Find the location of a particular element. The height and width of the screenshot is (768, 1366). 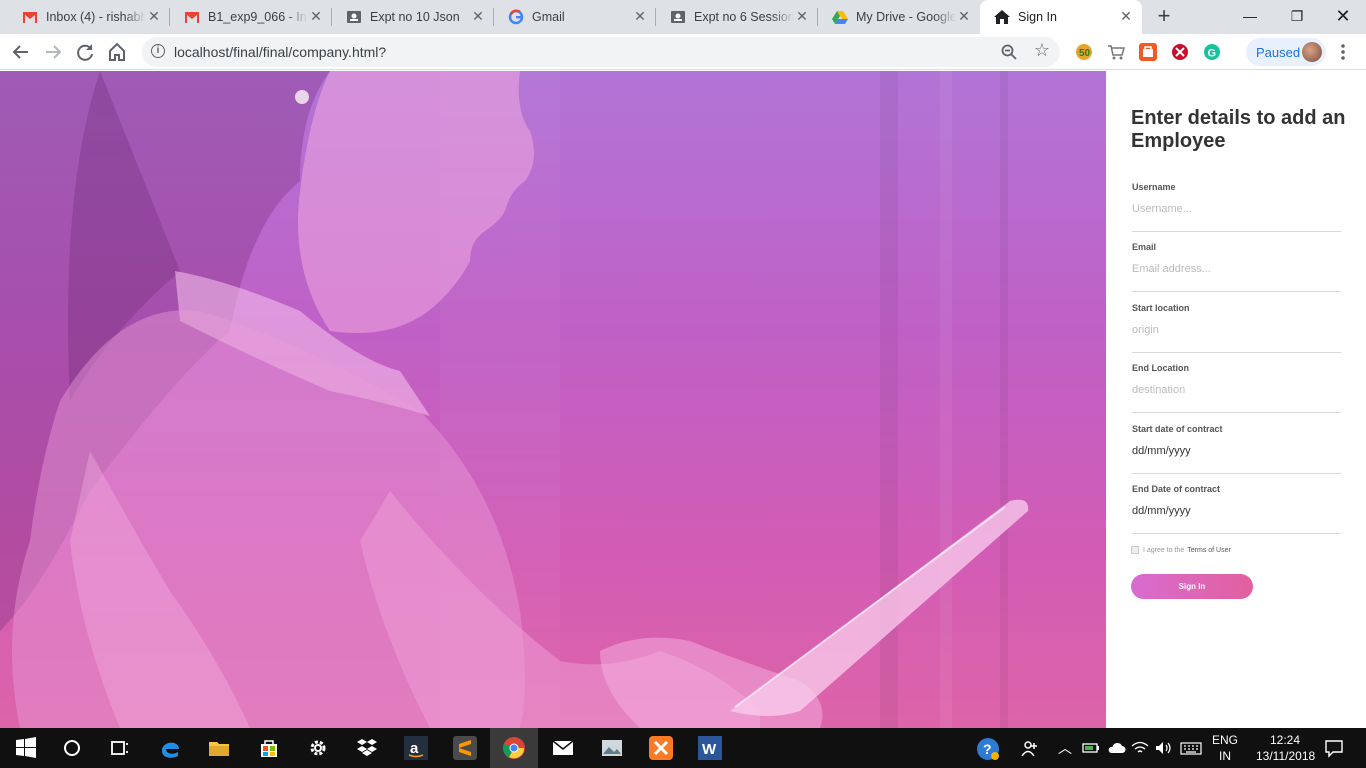

terms-row: I agree to the Terms of User is located at coordinates (1181, 550).